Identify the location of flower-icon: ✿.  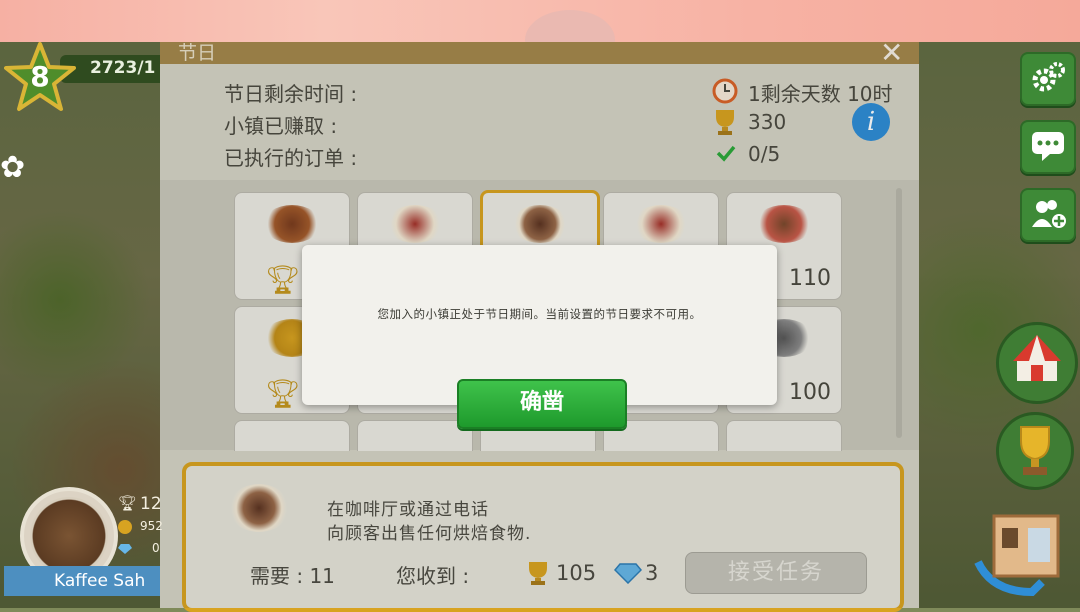
(13, 167).